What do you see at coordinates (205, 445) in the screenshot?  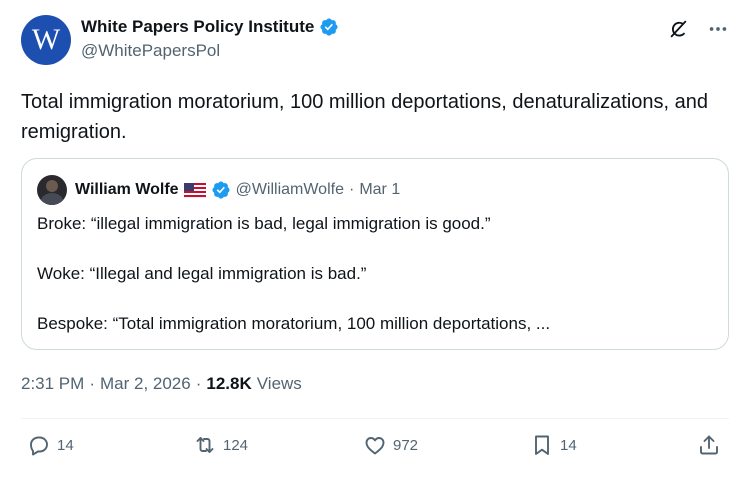 I see `repost-icon` at bounding box center [205, 445].